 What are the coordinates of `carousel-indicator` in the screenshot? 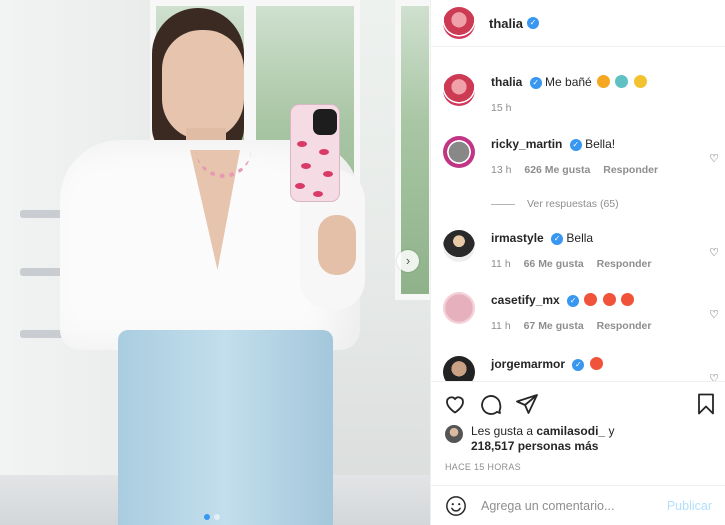 It's located at (212, 517).